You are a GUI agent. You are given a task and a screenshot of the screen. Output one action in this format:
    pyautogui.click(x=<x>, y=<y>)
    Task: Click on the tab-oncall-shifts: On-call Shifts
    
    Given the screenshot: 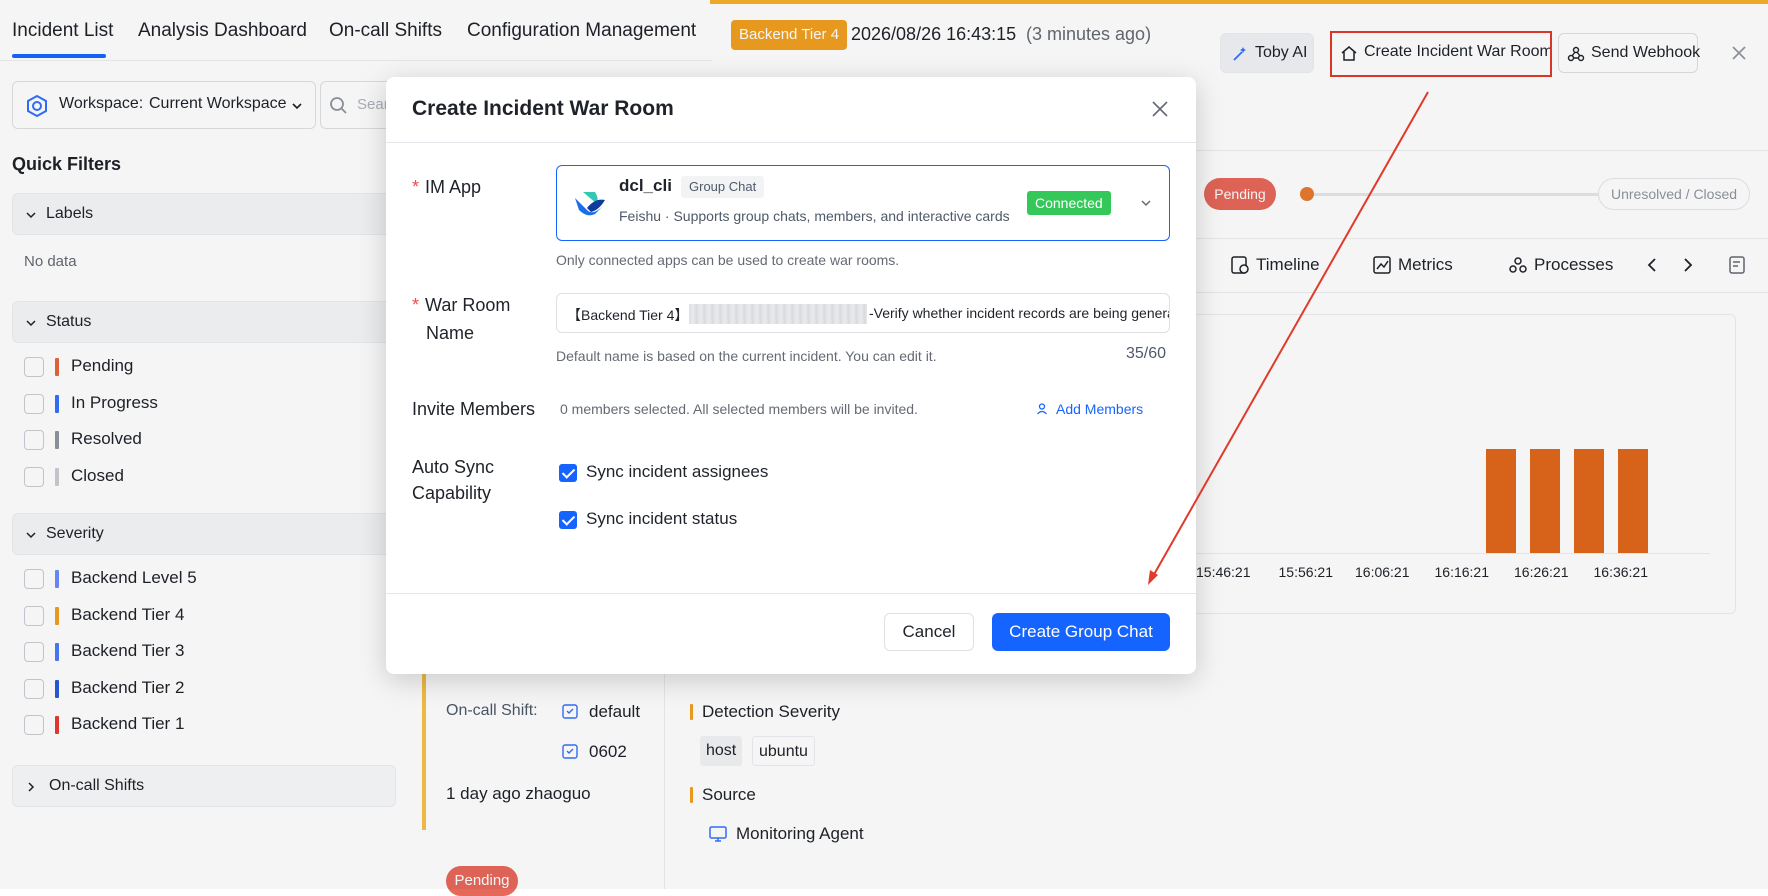 What is the action you would take?
    pyautogui.click(x=385, y=31)
    